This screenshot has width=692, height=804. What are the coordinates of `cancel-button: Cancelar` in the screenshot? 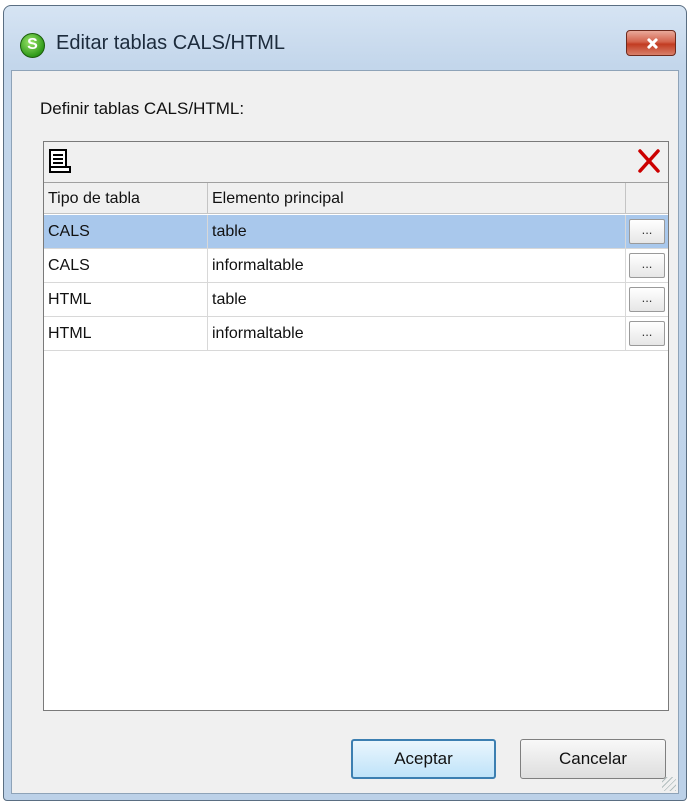 It's located at (593, 759).